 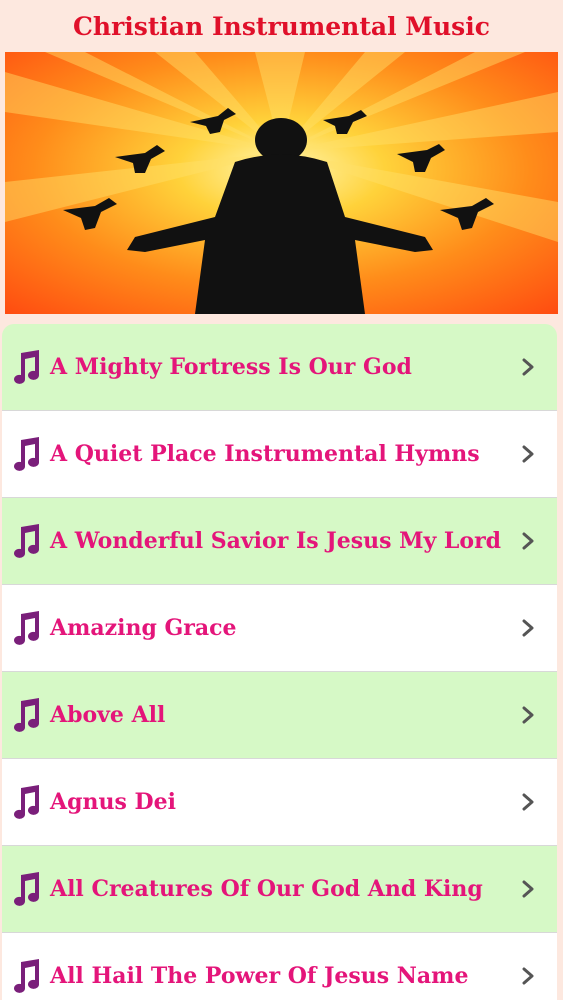 I want to click on app-title: Christian Instrumental Music, so click(x=281, y=26).